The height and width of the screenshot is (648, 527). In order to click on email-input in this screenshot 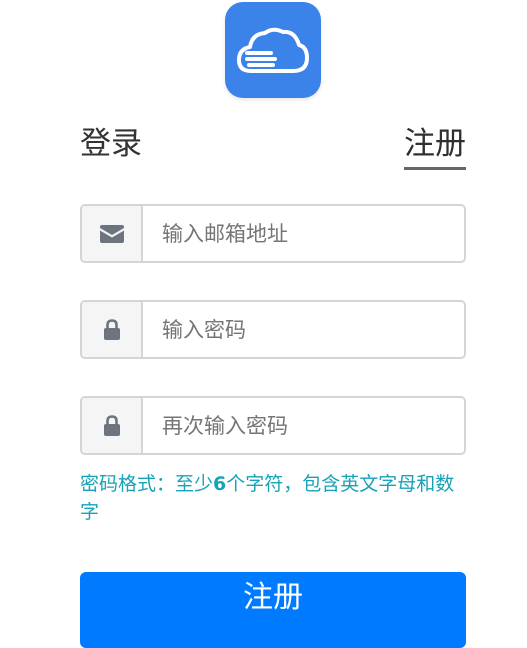, I will do `click(303, 233)`.